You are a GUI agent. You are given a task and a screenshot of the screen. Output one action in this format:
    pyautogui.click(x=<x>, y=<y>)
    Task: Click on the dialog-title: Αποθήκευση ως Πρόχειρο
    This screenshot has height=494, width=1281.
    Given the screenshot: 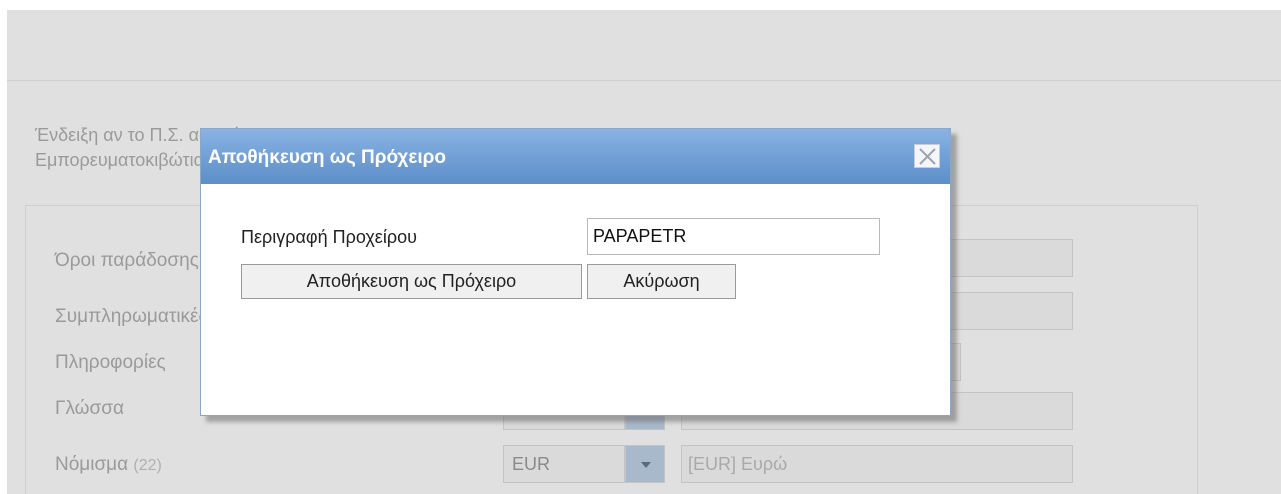 What is the action you would take?
    pyautogui.click(x=327, y=157)
    